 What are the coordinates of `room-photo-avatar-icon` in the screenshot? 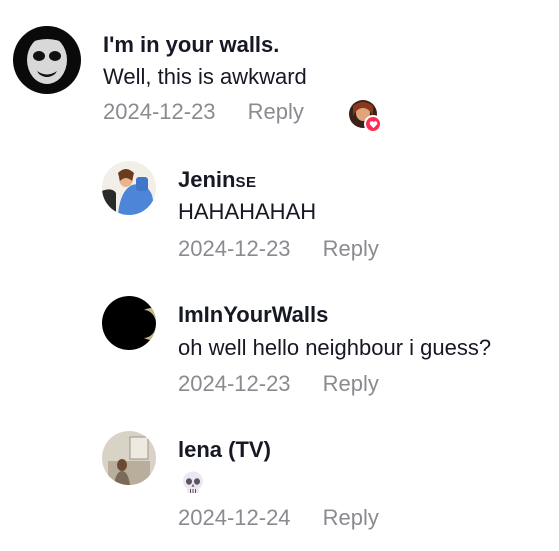 It's located at (129, 458).